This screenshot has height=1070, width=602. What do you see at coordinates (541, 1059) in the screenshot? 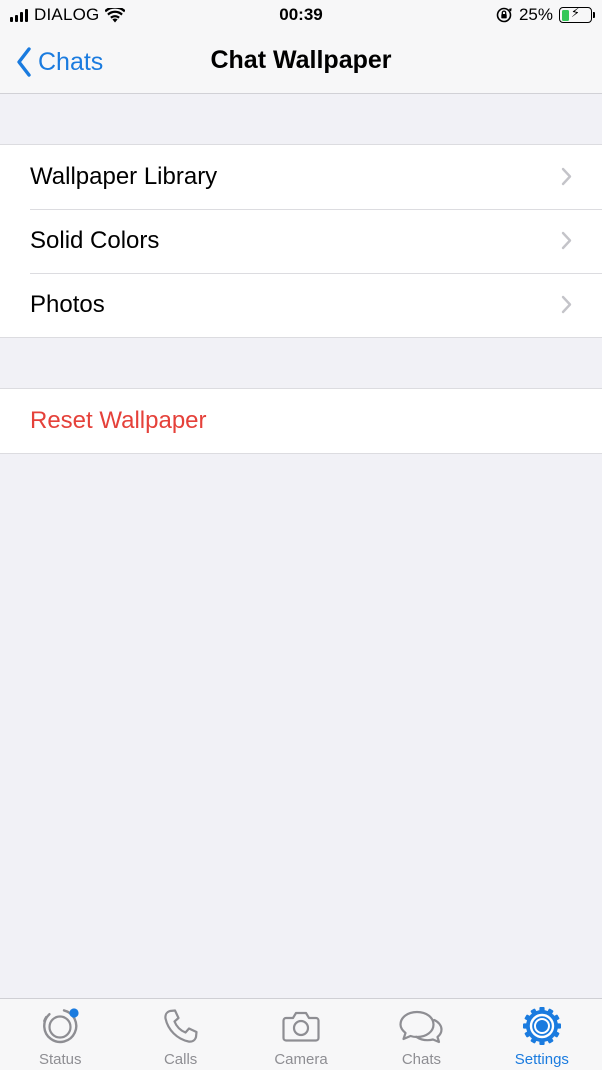
I see `tab-label: Settings` at bounding box center [541, 1059].